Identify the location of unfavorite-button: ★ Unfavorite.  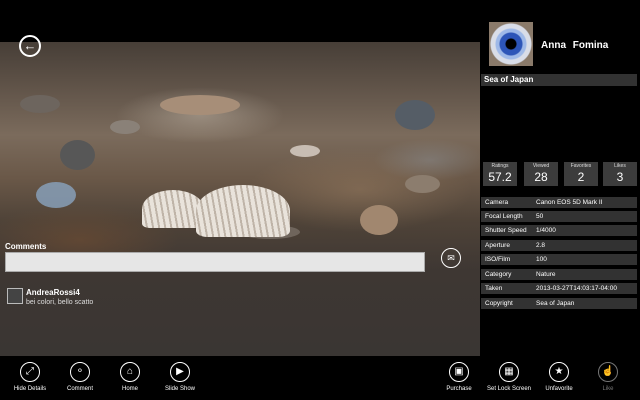
(559, 377).